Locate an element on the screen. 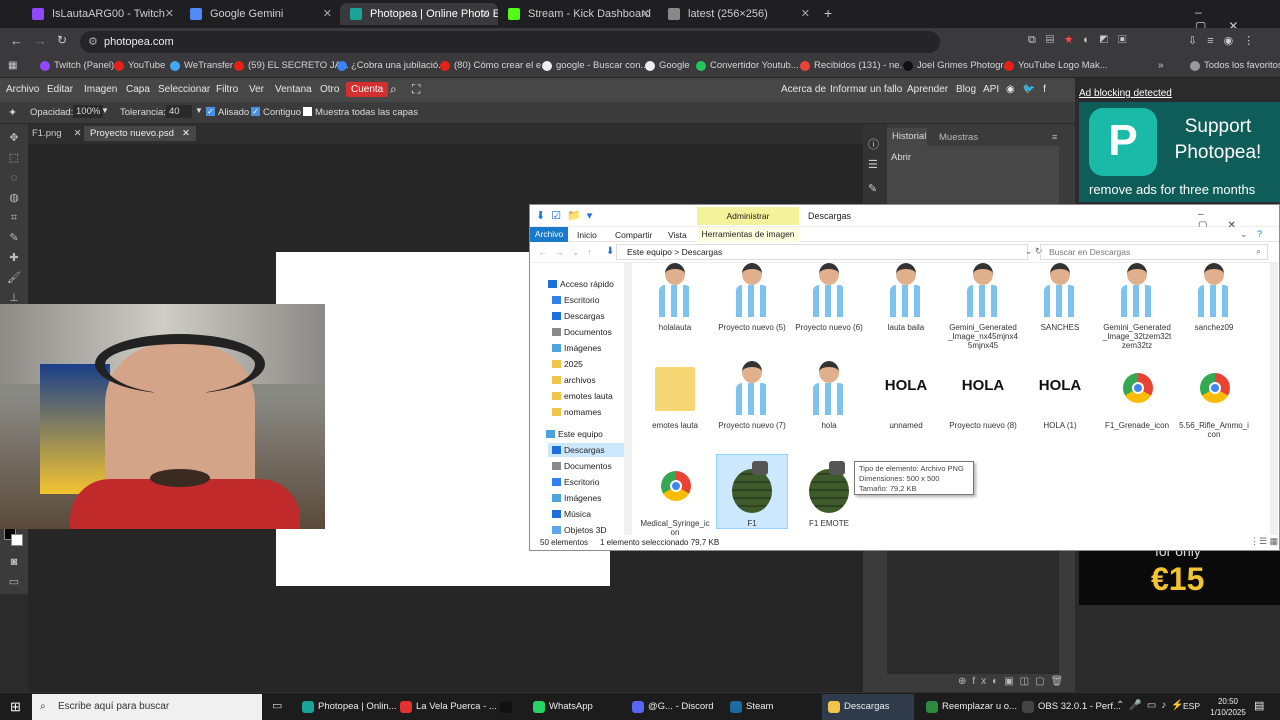 This screenshot has width=1280, height=720. menu-capa: Capa is located at coordinates (138, 89).